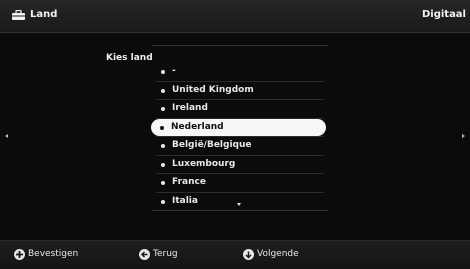 Image resolution: width=470 pixels, height=269 pixels. What do you see at coordinates (18, 15) in the screenshot?
I see `suitcase-icon` at bounding box center [18, 15].